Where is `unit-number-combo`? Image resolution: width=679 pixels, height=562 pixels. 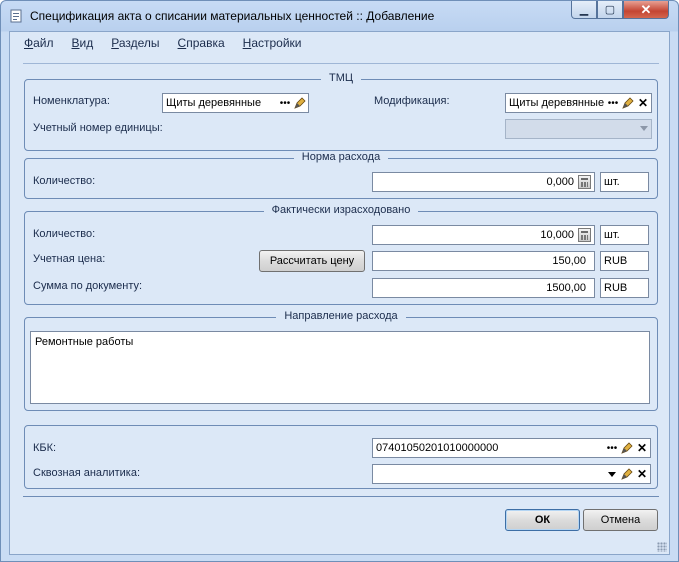 unit-number-combo is located at coordinates (578, 129).